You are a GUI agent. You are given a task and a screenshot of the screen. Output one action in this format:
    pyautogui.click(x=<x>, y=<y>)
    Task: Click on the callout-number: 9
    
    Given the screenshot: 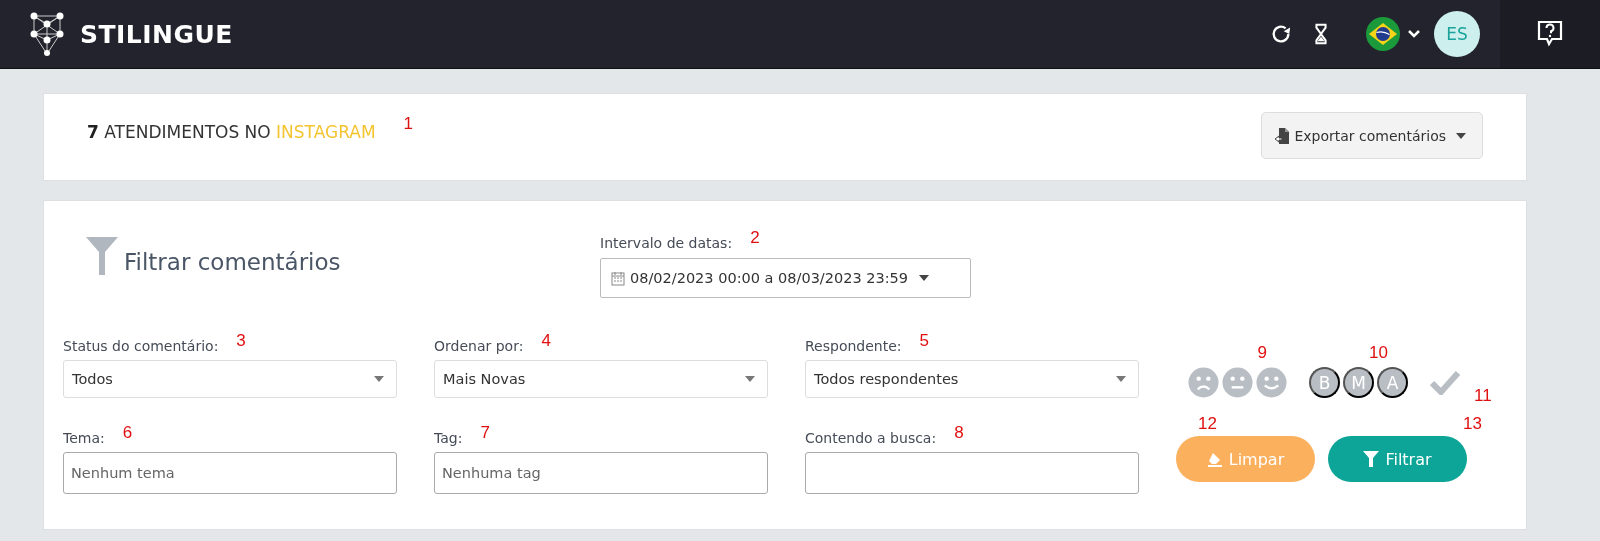 What is the action you would take?
    pyautogui.click(x=1262, y=353)
    